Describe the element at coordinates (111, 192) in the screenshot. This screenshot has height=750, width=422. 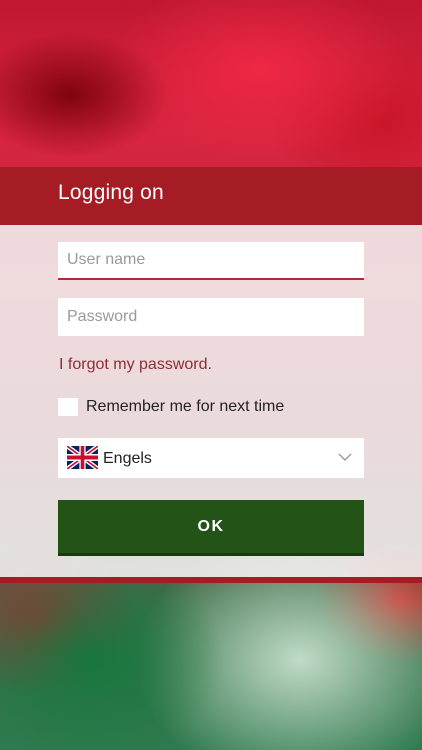
I see `page-title: Logging on` at that location.